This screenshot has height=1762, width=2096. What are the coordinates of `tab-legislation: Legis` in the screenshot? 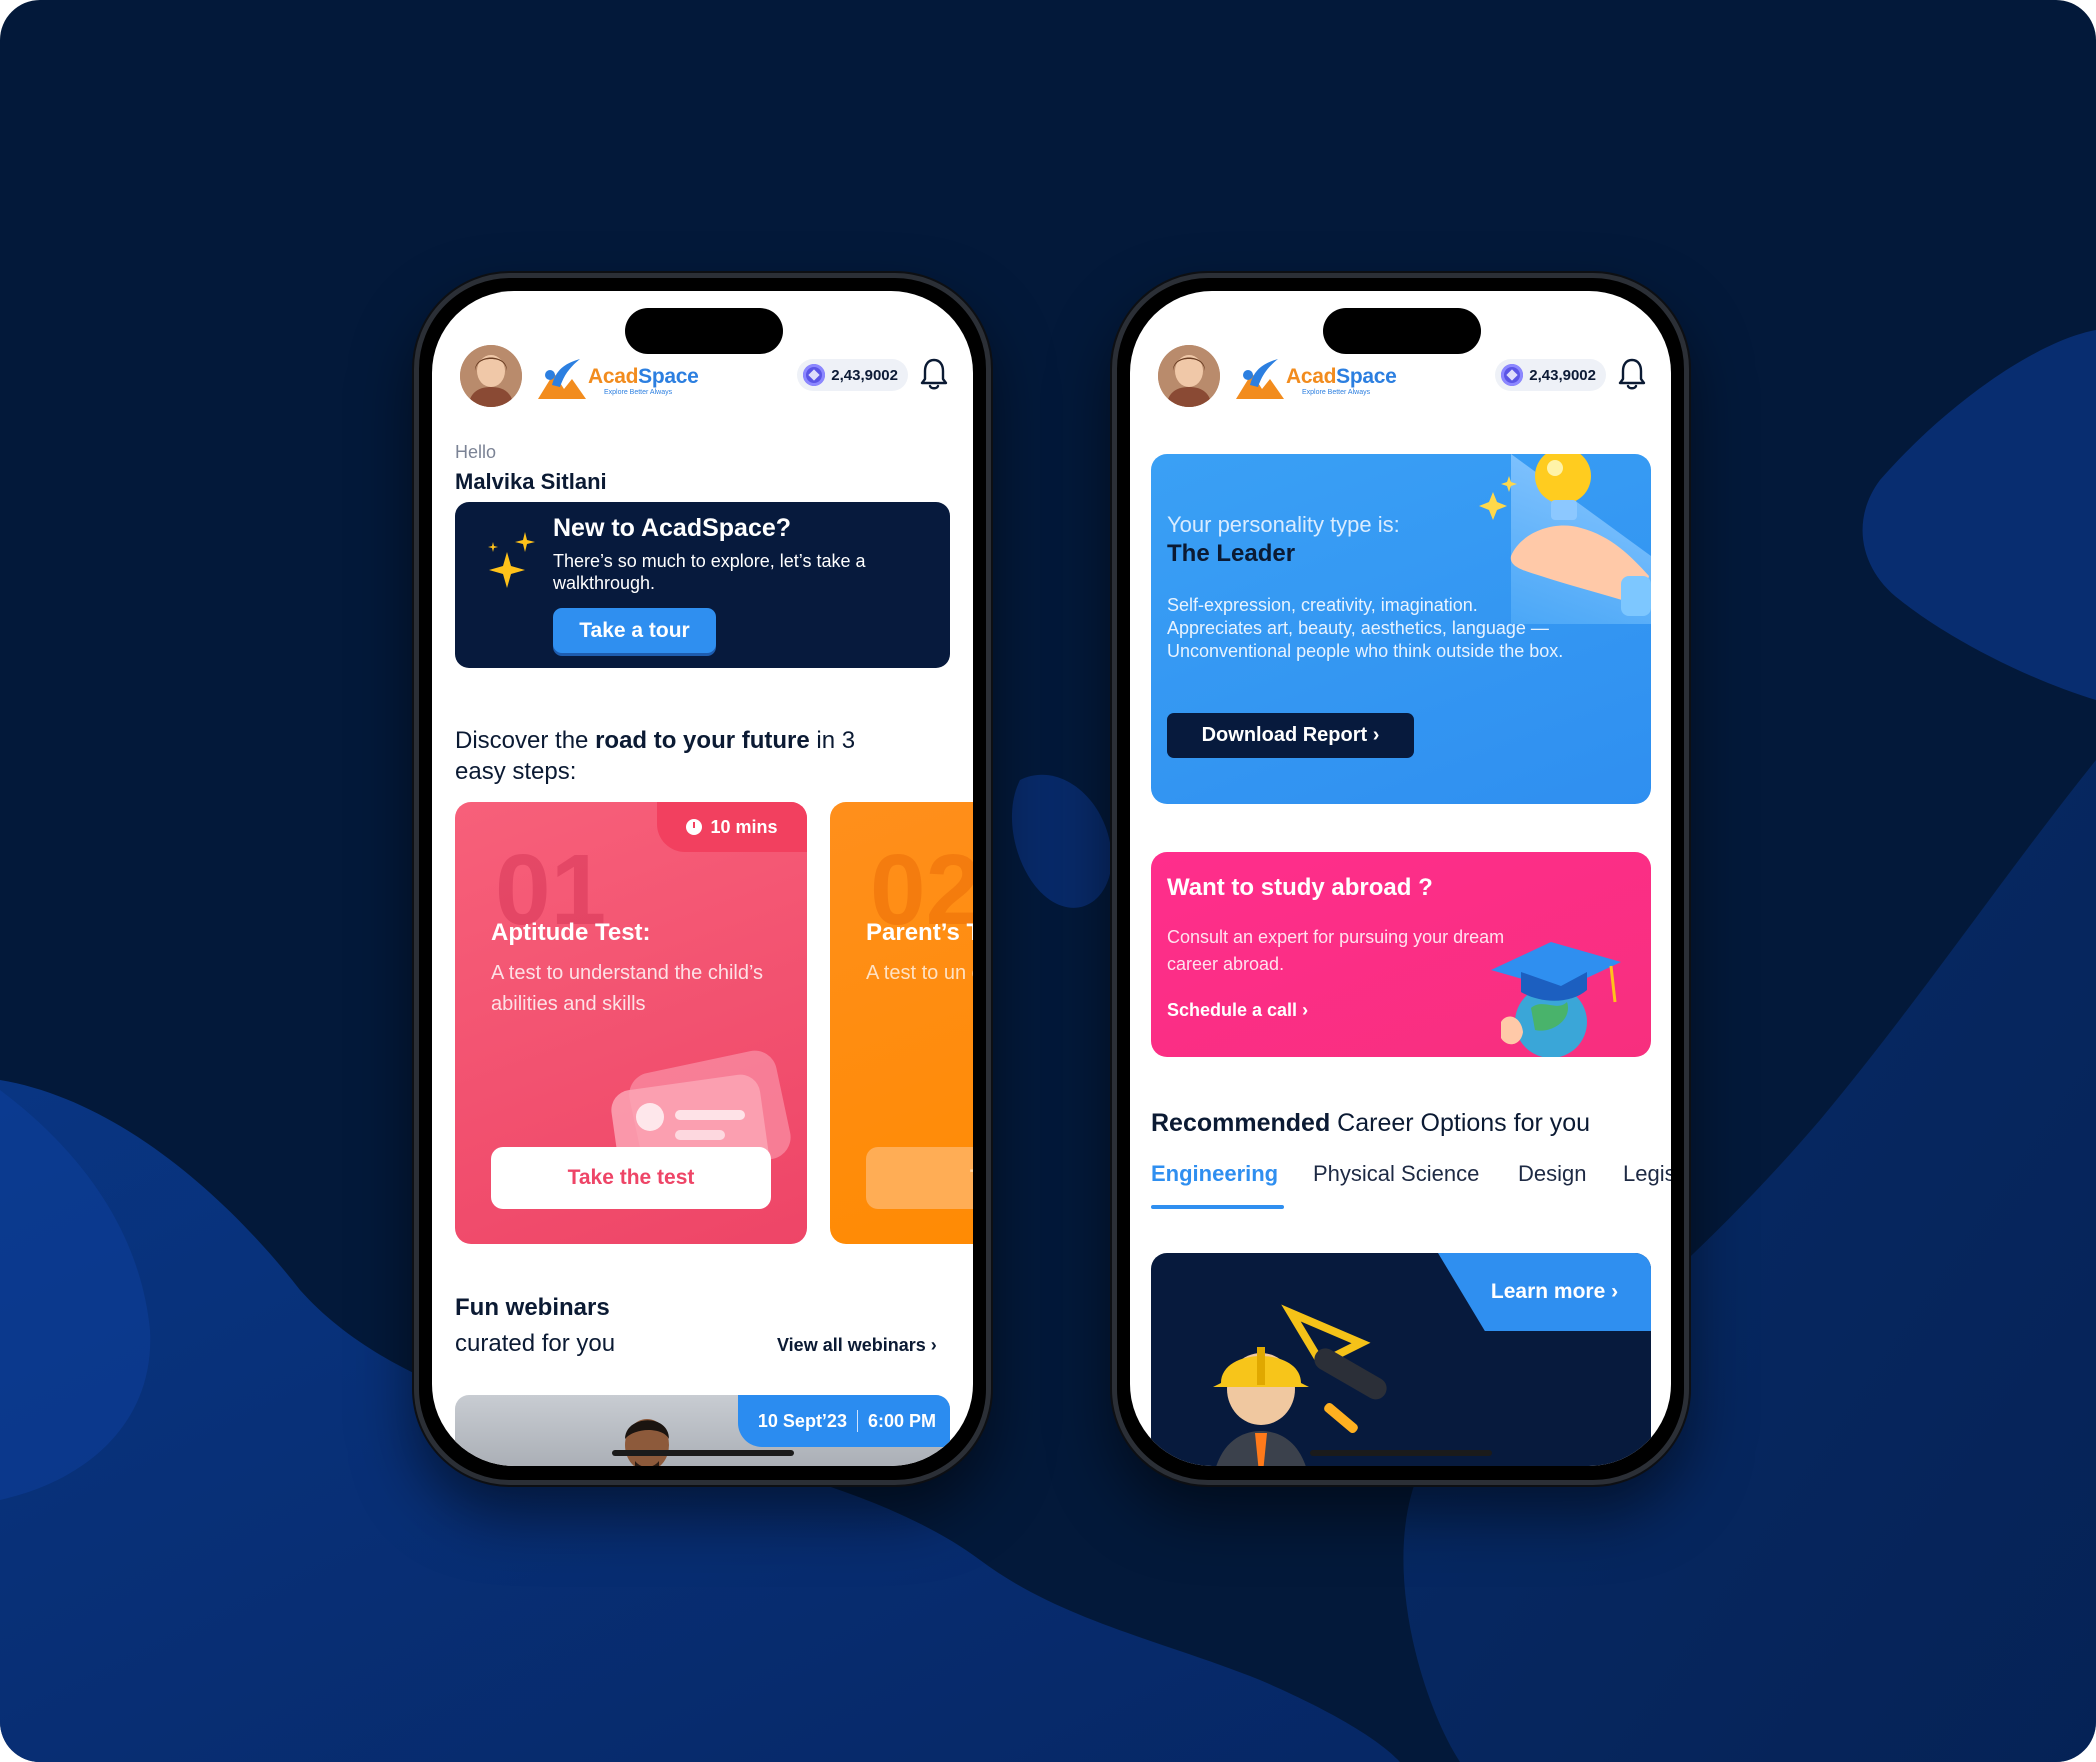 It's located at (1647, 1174).